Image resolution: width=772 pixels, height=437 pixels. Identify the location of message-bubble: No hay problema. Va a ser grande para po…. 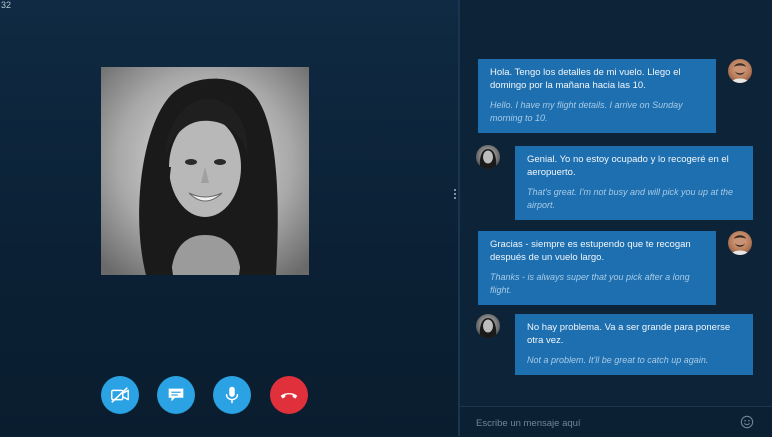
(634, 344).